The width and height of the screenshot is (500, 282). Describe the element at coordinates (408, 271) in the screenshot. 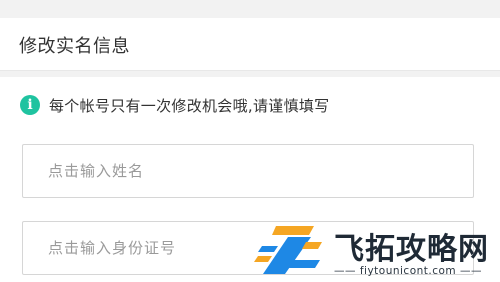

I see `watermark-url: —— fiytounicont.com ——` at that location.